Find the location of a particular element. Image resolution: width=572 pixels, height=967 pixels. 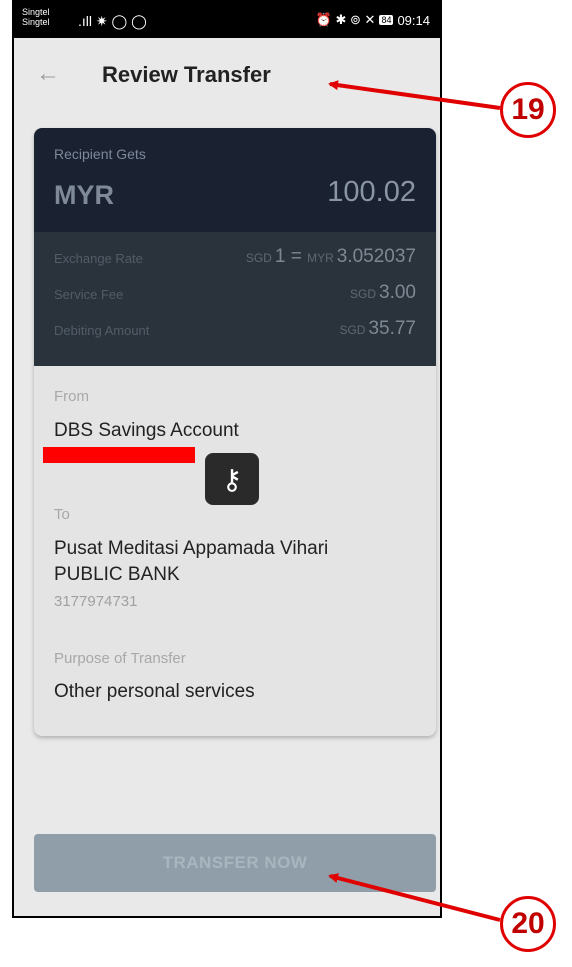

callout-19: 19 is located at coordinates (528, 110).